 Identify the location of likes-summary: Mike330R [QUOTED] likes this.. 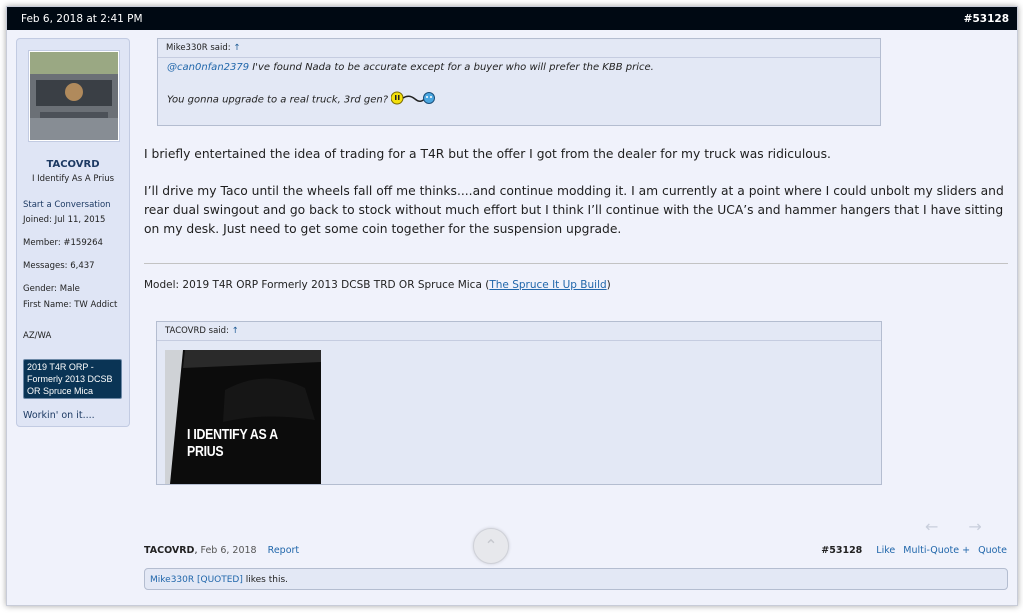
(576, 579).